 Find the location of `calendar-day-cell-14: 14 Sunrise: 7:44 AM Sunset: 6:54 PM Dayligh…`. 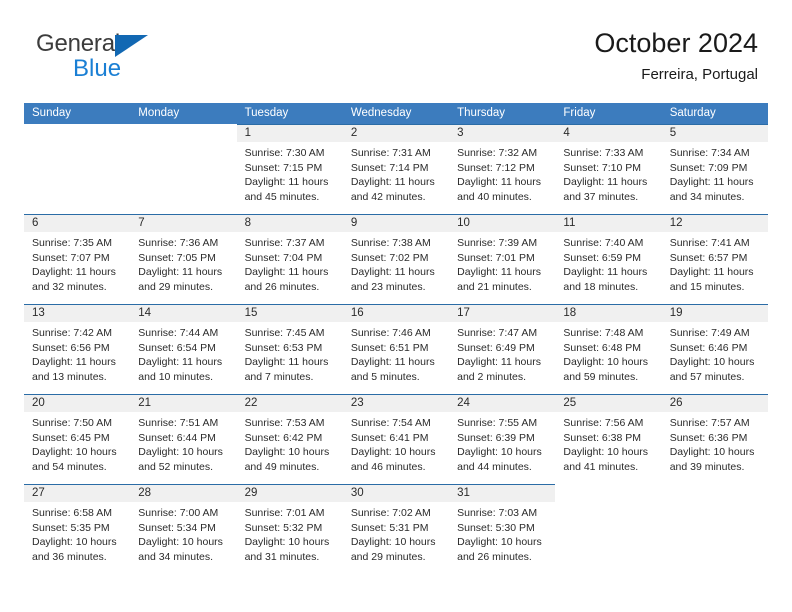

calendar-day-cell-14: 14 Sunrise: 7:44 AM Sunset: 6:54 PM Dayligh… is located at coordinates (183, 349).